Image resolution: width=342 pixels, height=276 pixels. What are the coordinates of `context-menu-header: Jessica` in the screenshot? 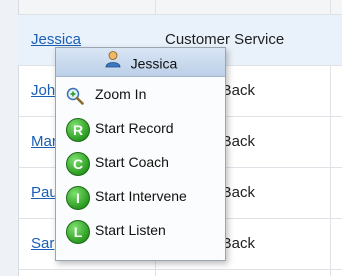 It's located at (140, 62).